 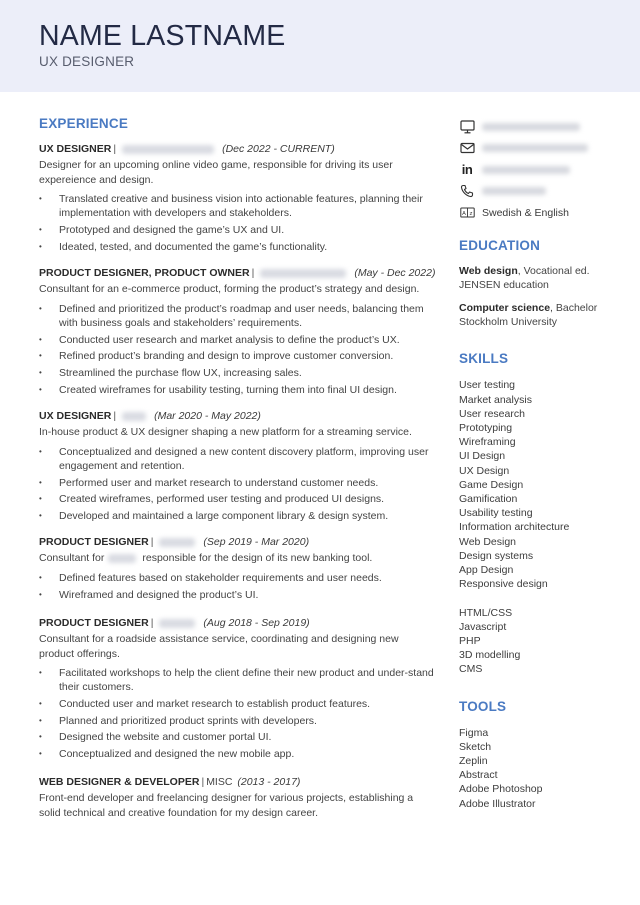 I want to click on contact-website, so click(x=546, y=127).